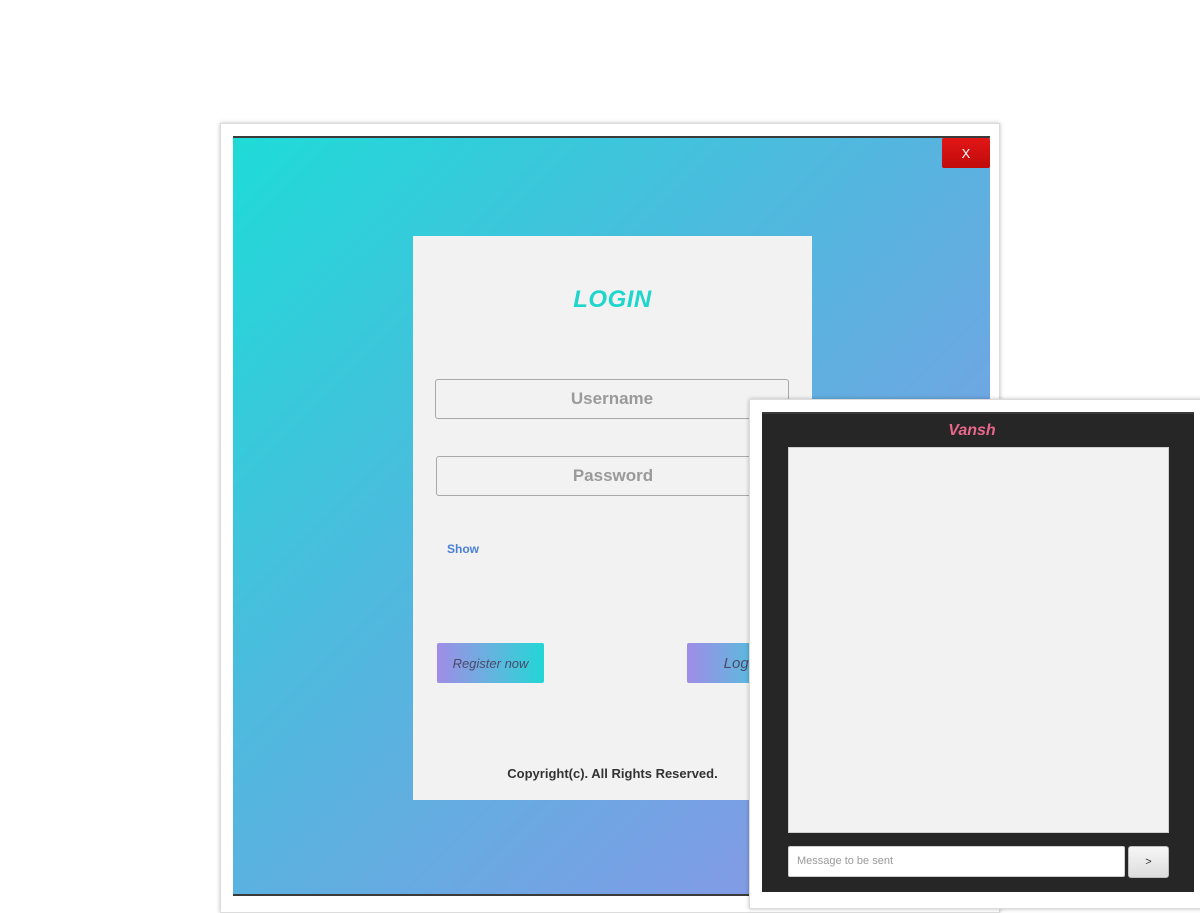 This screenshot has width=1200, height=913. Describe the element at coordinates (1148, 862) in the screenshot. I see `send-button: >` at that location.